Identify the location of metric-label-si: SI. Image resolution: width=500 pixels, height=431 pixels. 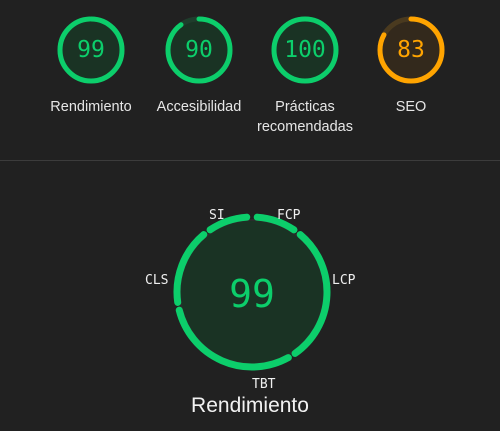
(217, 215).